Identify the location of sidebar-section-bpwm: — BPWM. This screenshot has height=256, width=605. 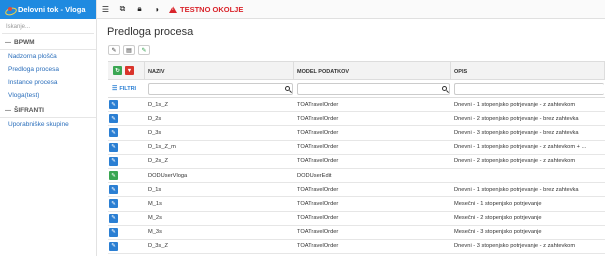
(48, 41).